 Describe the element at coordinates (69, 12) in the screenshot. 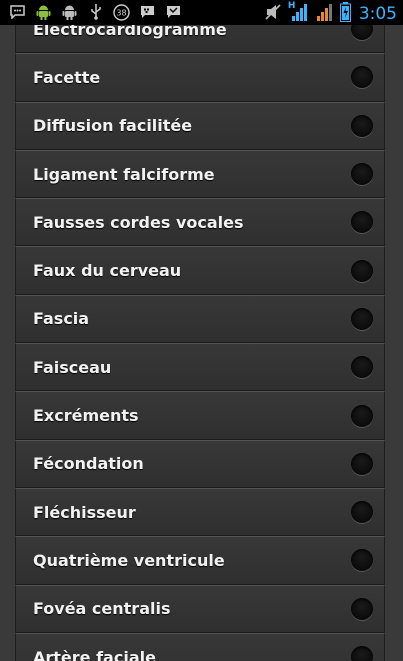

I see `android-debug-icon` at that location.